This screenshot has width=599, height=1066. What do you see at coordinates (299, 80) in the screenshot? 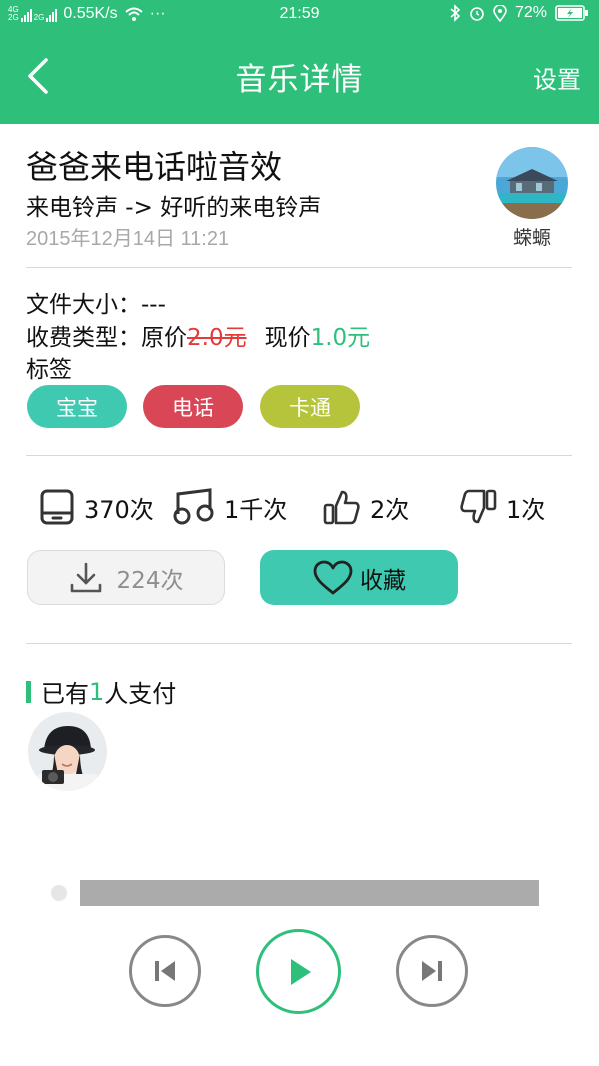
I see `page-title: 音乐详情` at bounding box center [299, 80].